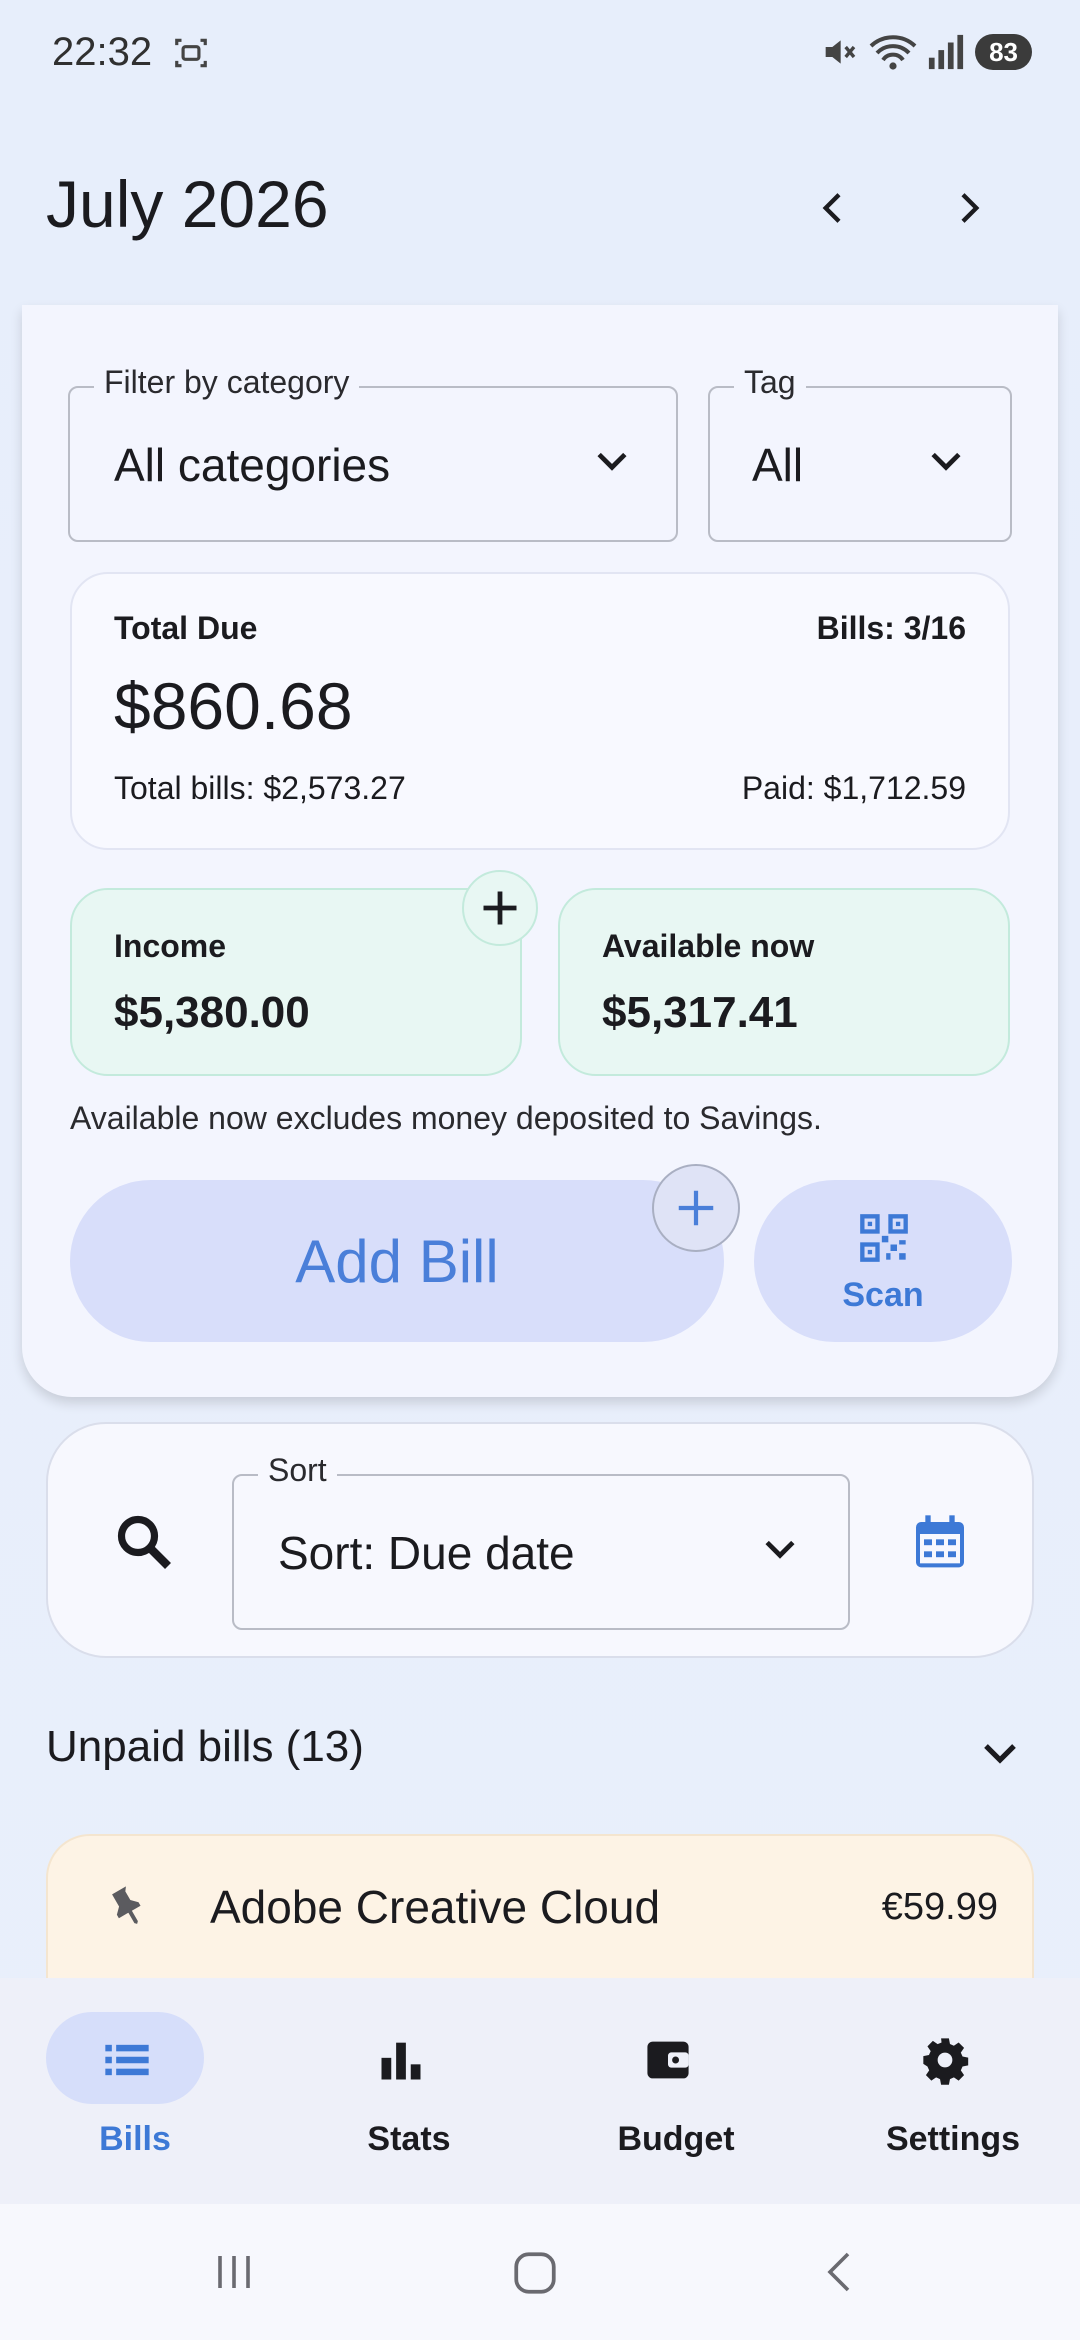 The image size is (1080, 2340). I want to click on bottom-navigation: Bills Stats Budget Settings, so click(540, 2091).